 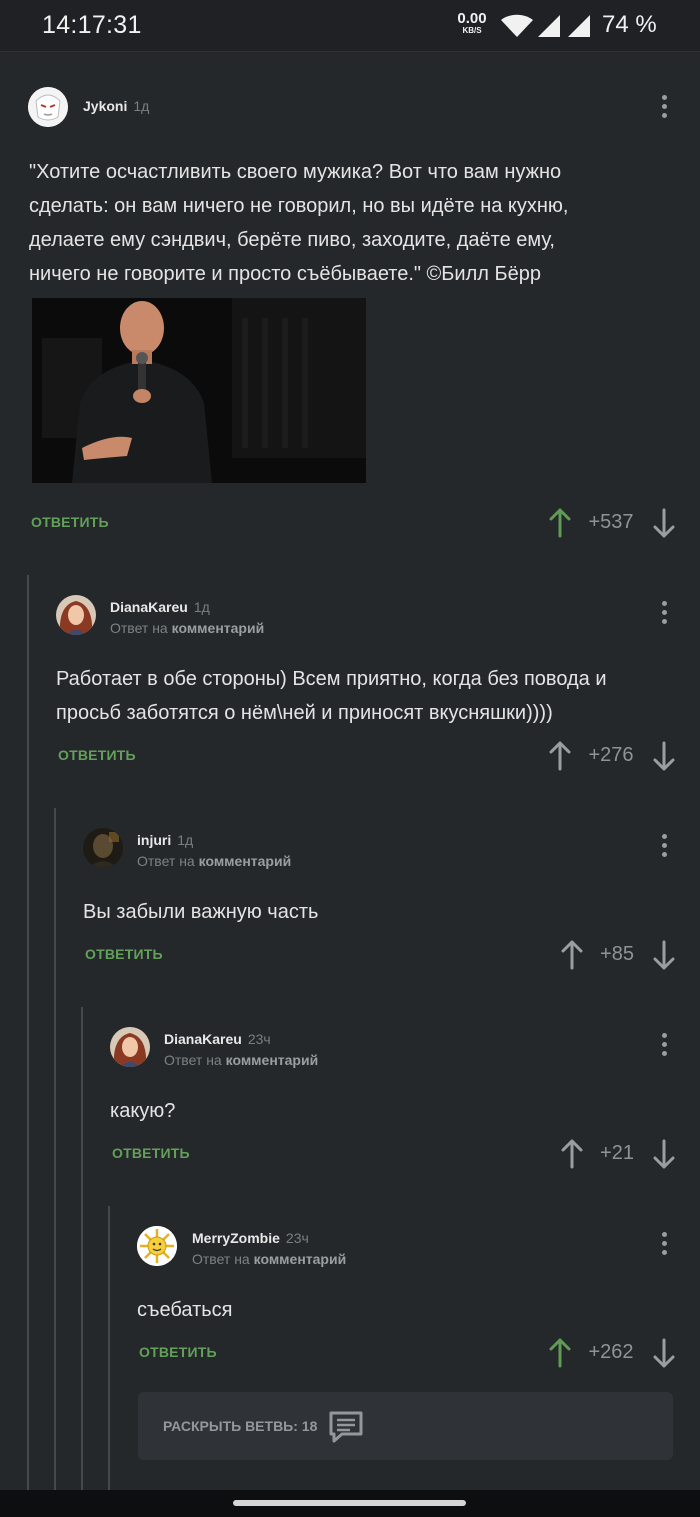 I want to click on wifi-icon, so click(x=517, y=25).